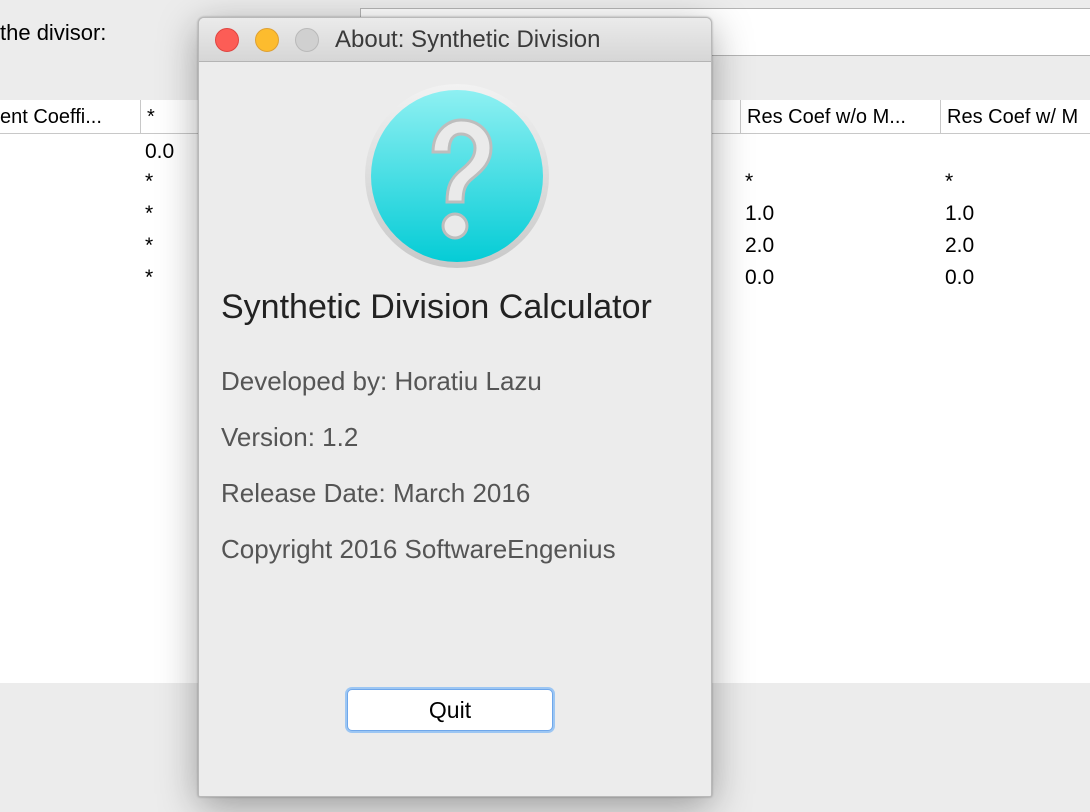  I want to click on zoom-window-button, so click(307, 40).